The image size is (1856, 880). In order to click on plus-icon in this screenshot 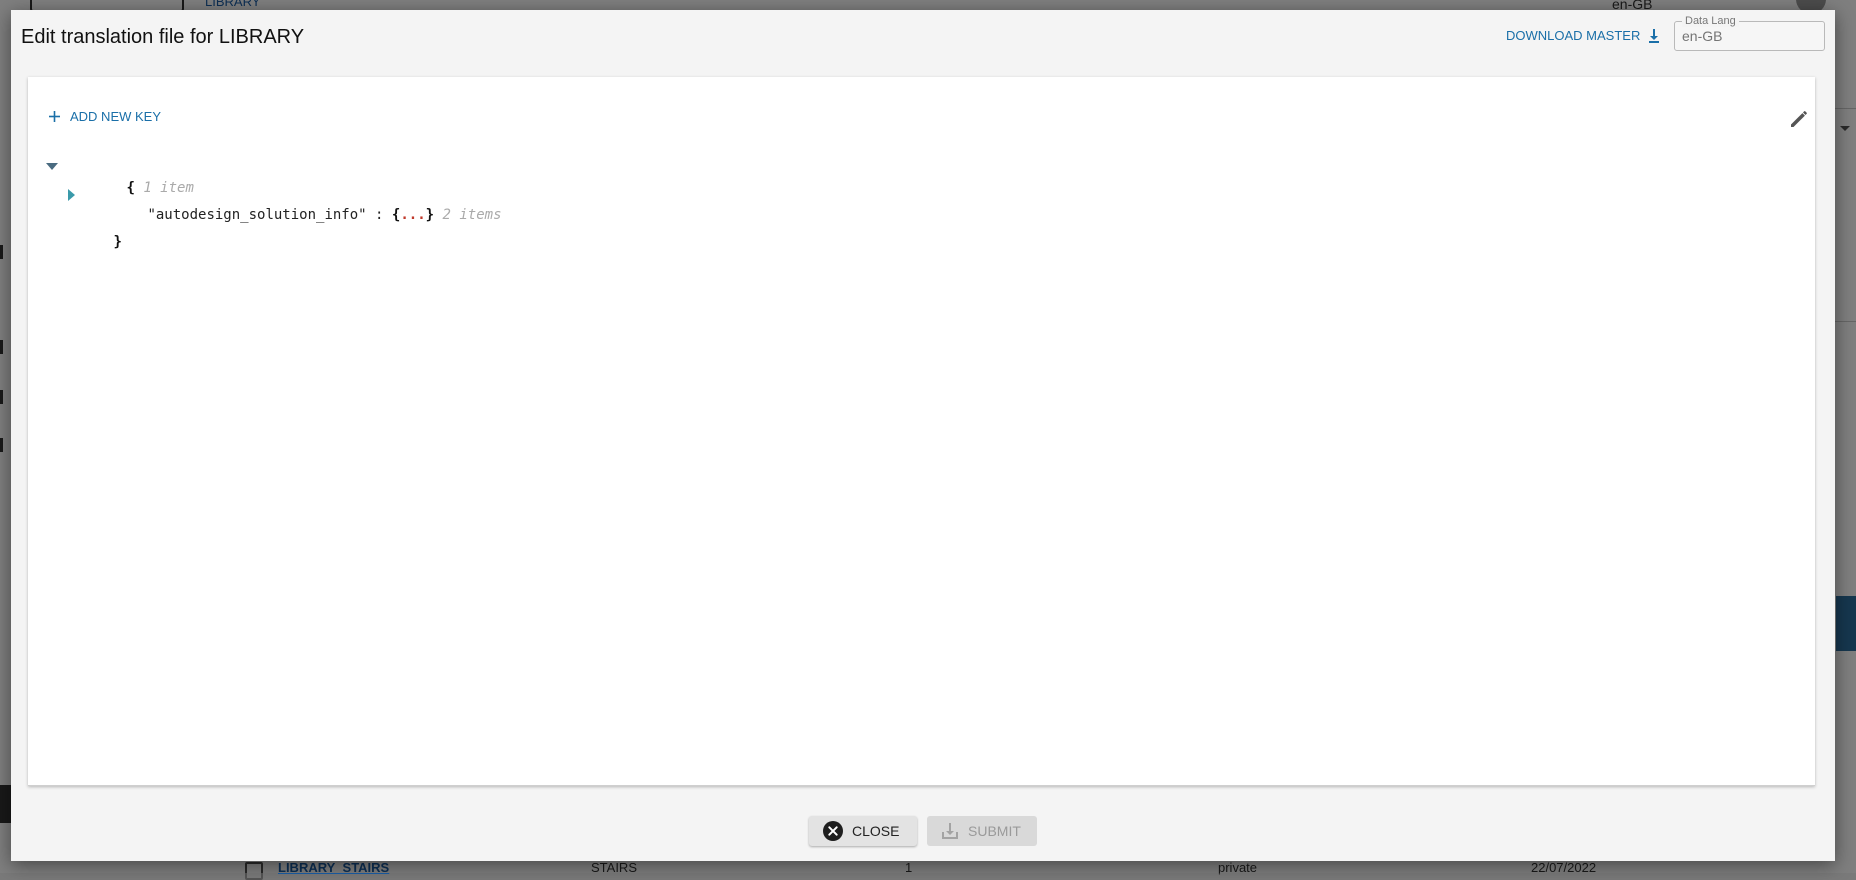, I will do `click(54, 116)`.